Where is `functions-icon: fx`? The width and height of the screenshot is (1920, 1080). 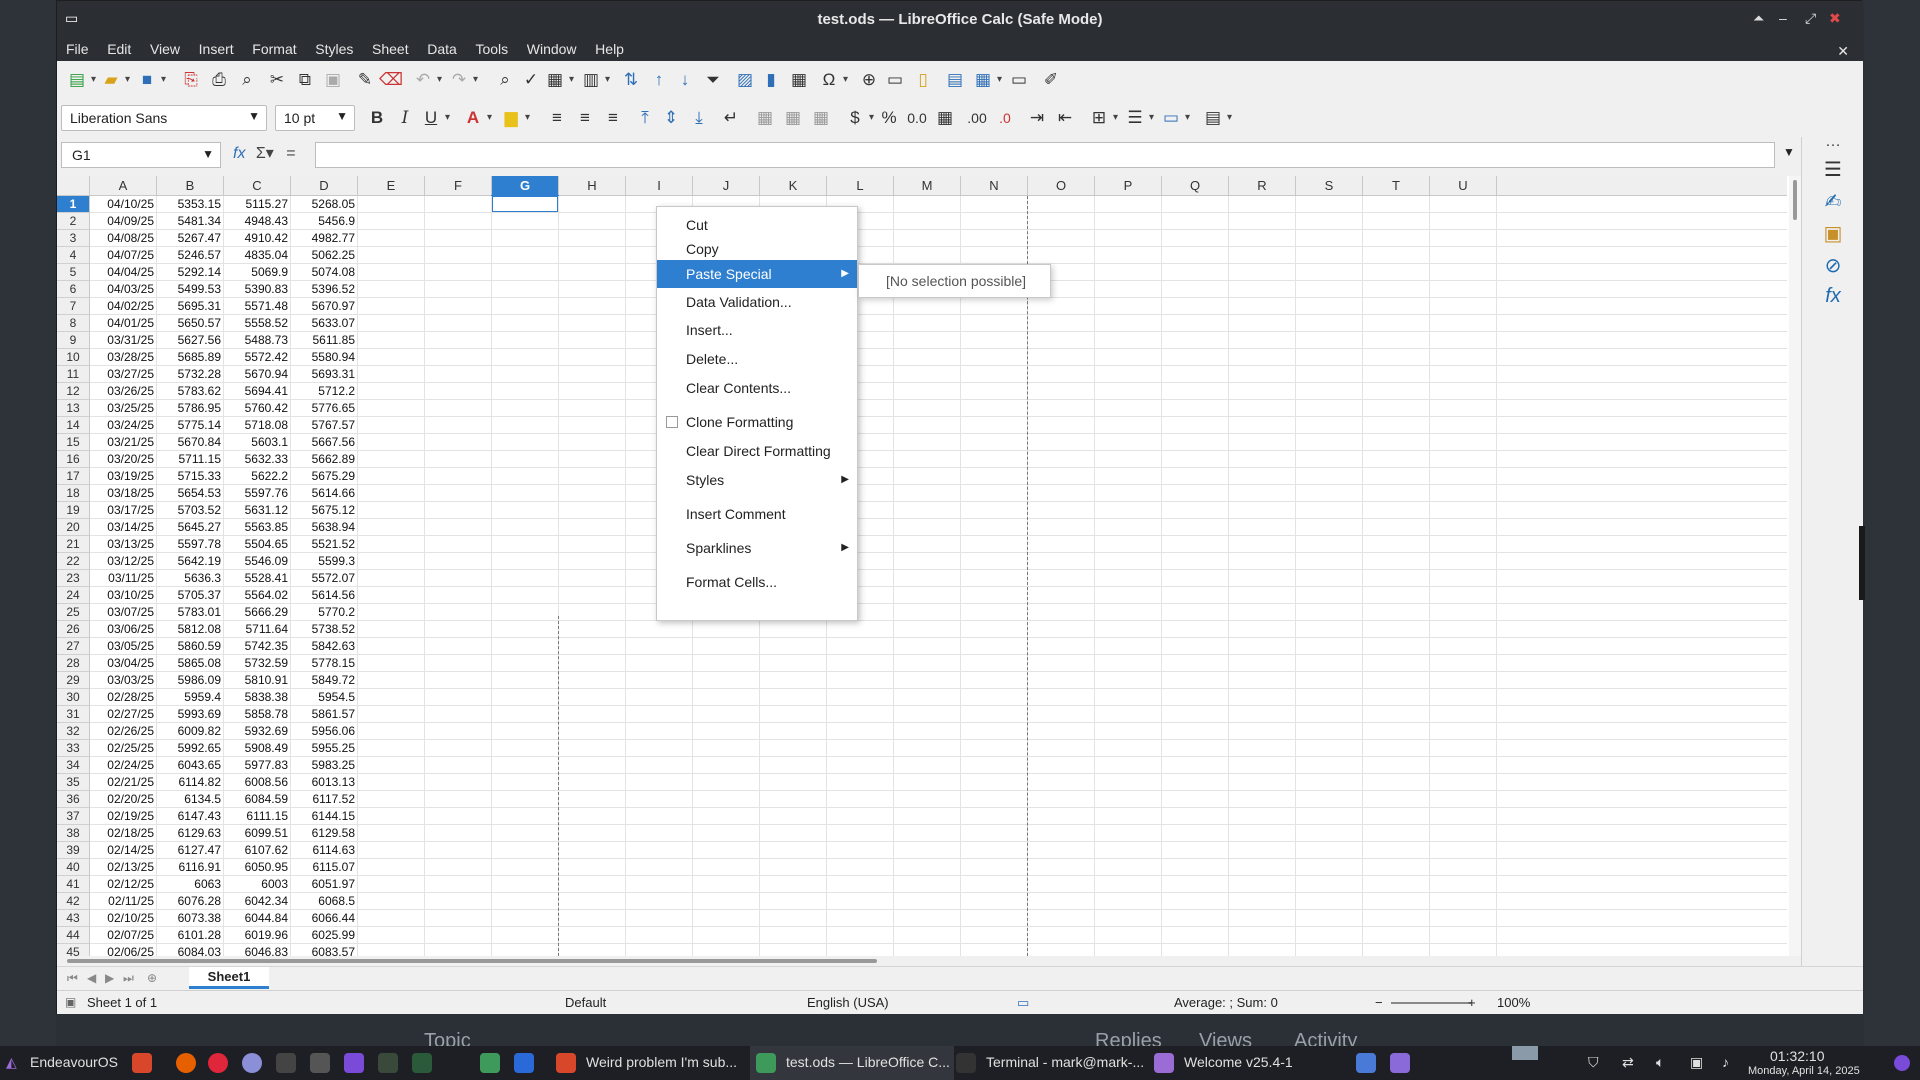 functions-icon: fx is located at coordinates (1833, 298).